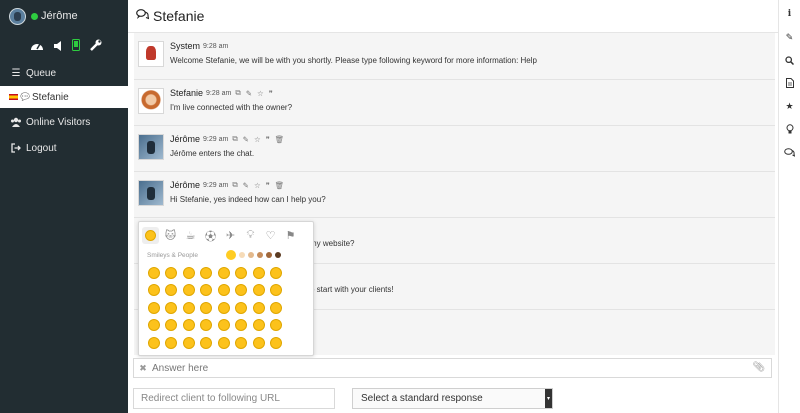  I want to click on skin-tone-medium, so click(259, 255).